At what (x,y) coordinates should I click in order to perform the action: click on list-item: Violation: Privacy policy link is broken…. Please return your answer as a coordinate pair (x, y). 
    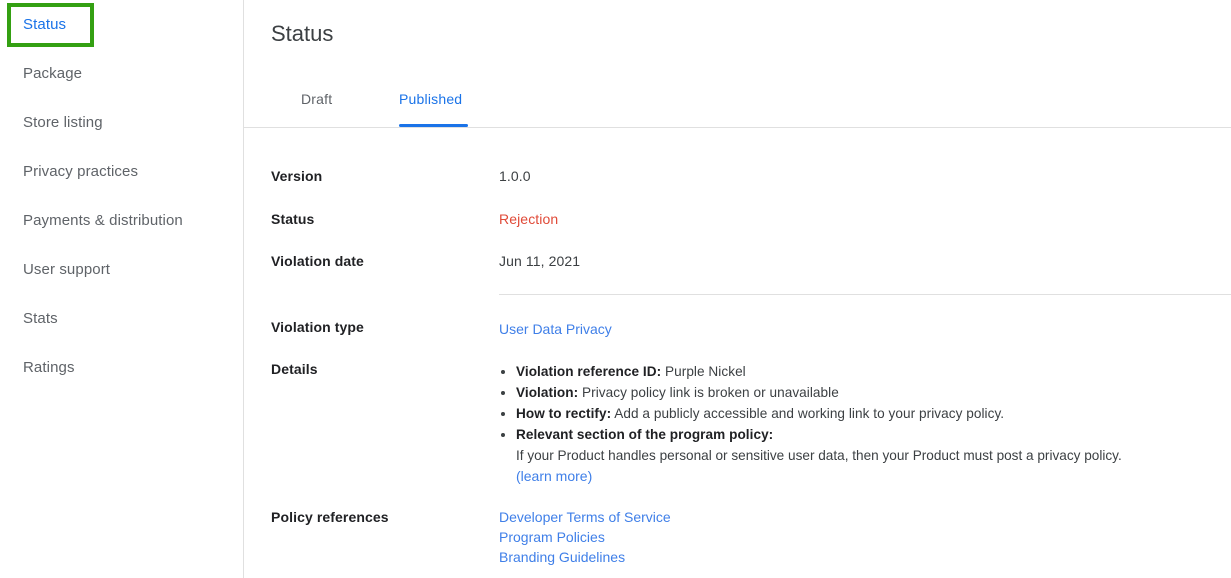
    Looking at the image, I should click on (862, 392).